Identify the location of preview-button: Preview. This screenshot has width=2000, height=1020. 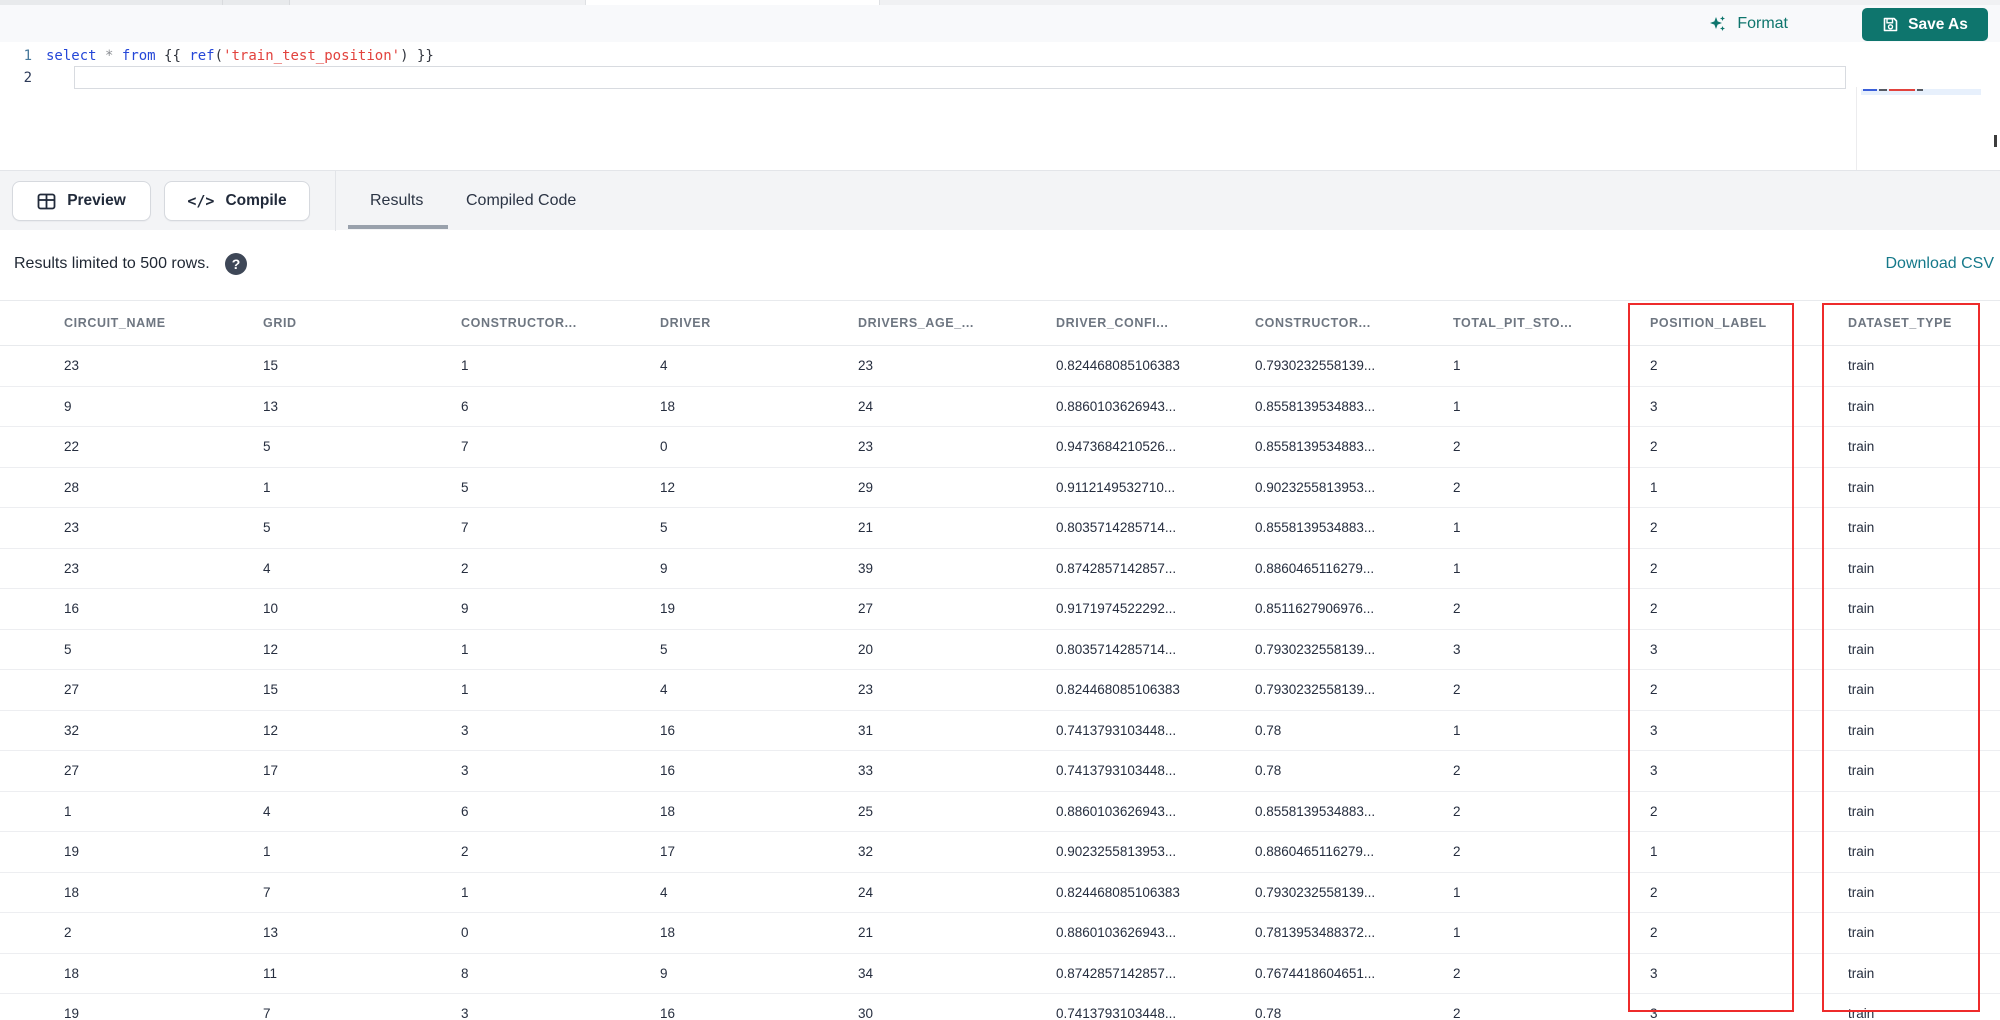
(81, 201).